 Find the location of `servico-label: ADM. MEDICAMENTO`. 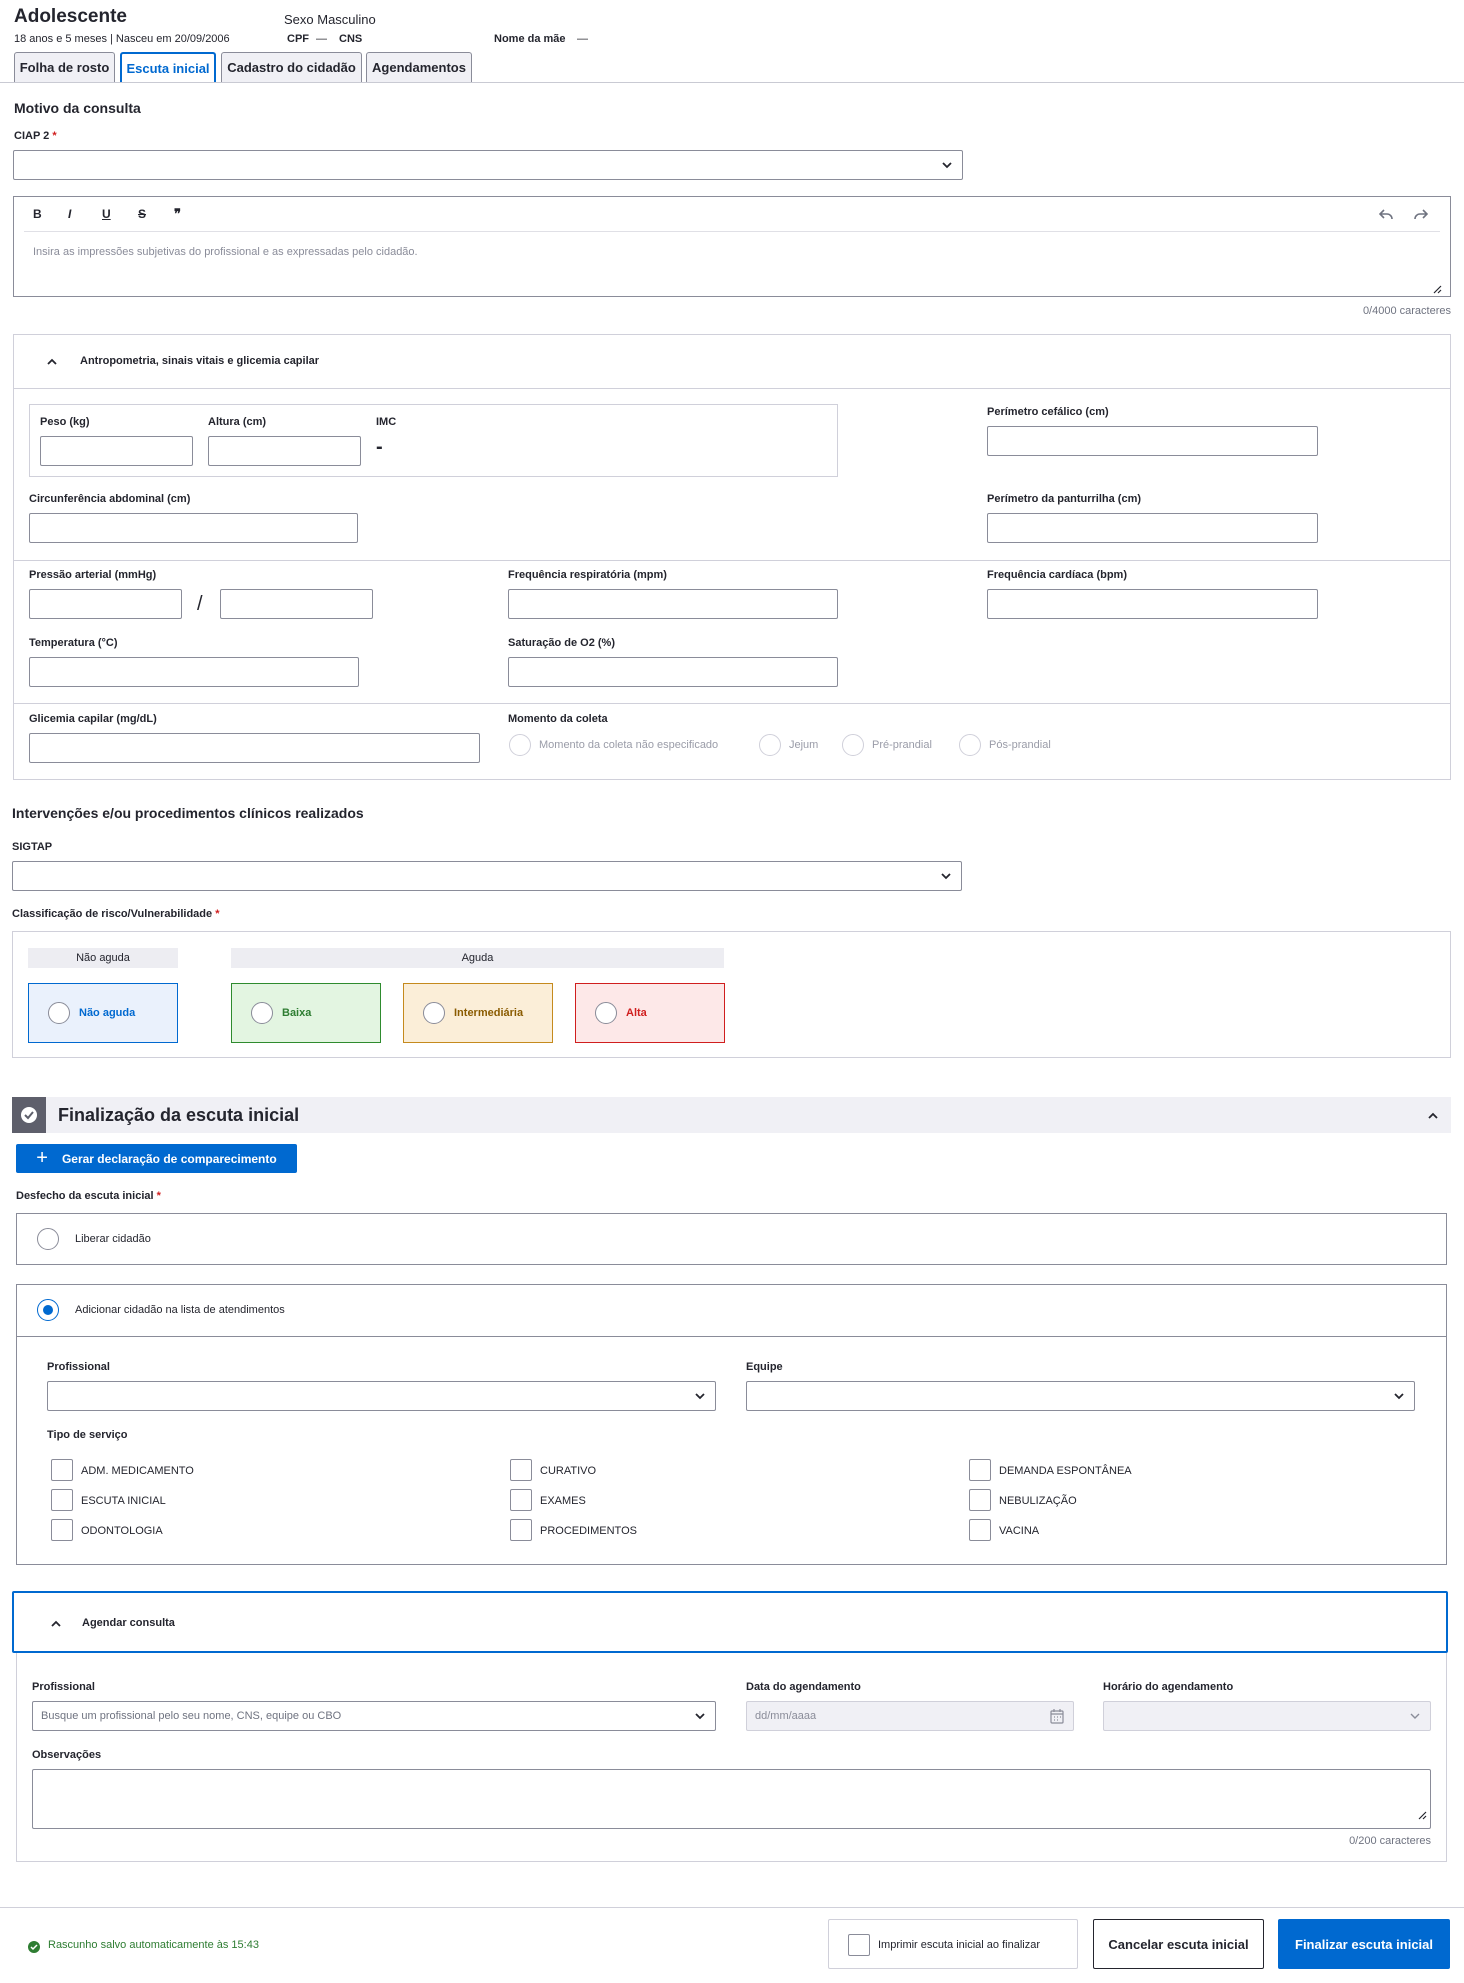

servico-label: ADM. MEDICAMENTO is located at coordinates (137, 1471).